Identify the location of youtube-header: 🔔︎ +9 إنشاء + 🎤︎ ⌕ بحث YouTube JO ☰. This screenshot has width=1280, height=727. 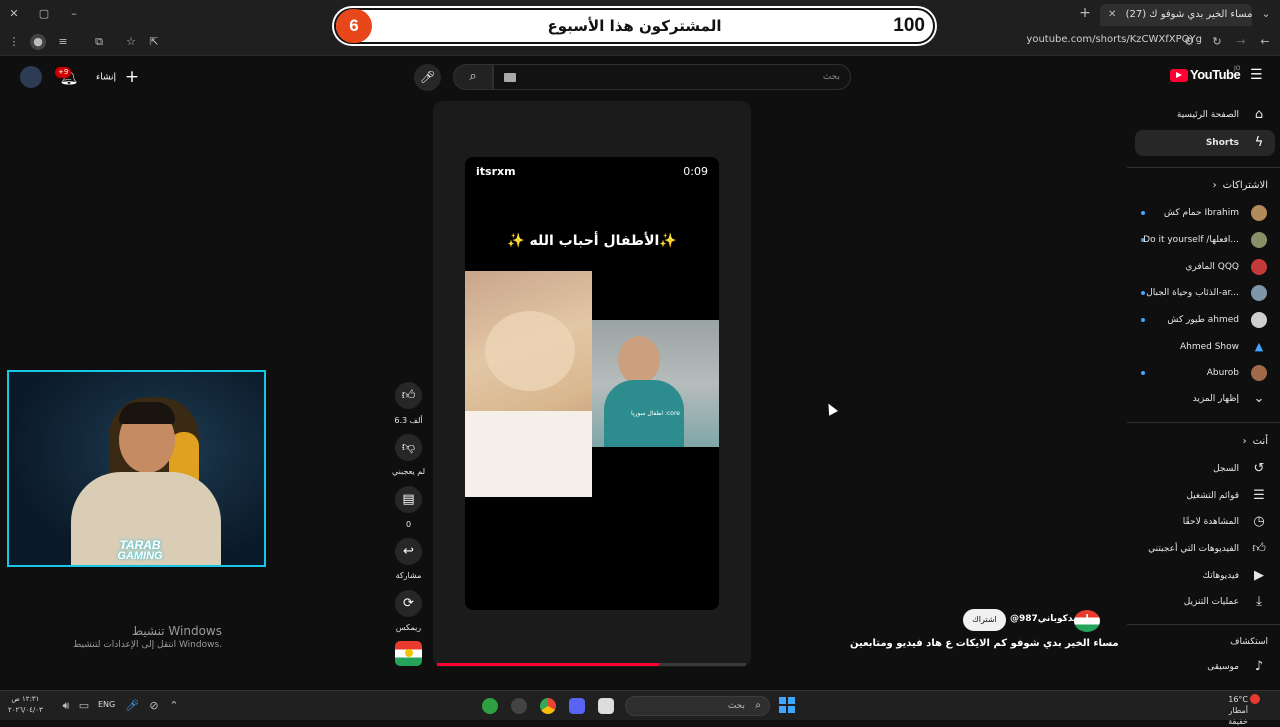
(640, 77).